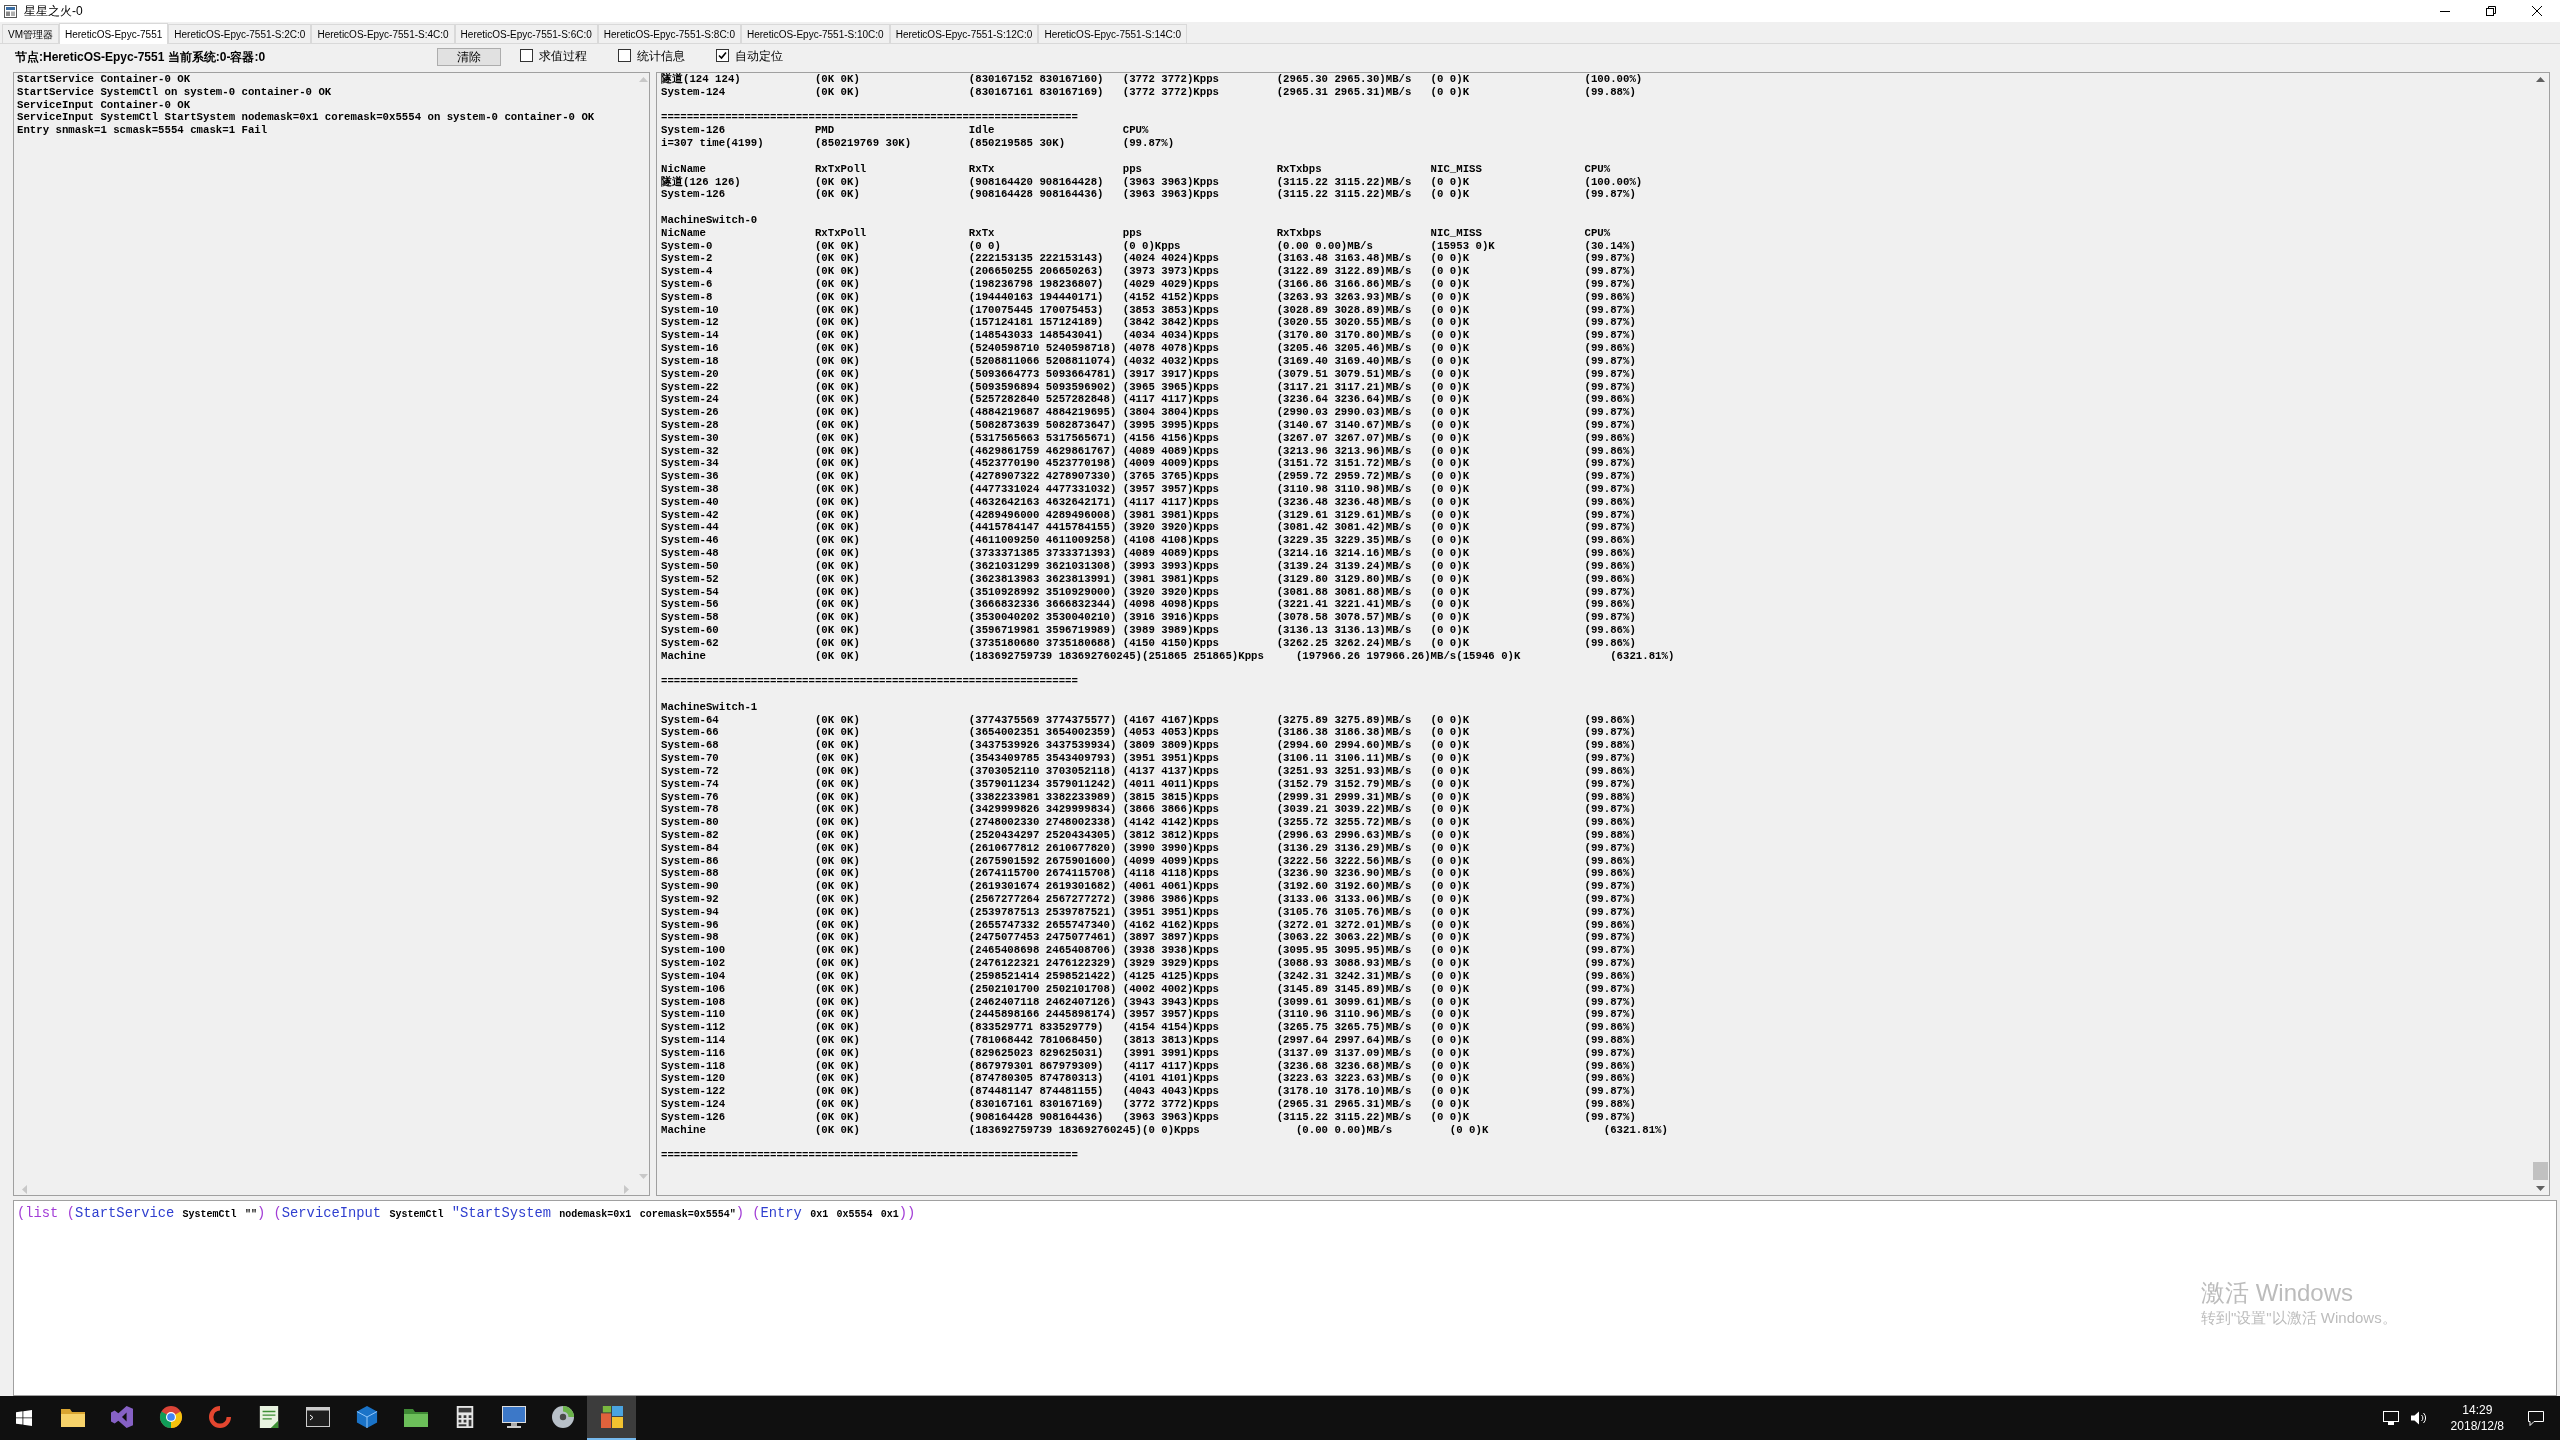 The image size is (2560, 1440). What do you see at coordinates (1036, 79) in the screenshot?
I see `table-cell: (830167152 830167160)` at bounding box center [1036, 79].